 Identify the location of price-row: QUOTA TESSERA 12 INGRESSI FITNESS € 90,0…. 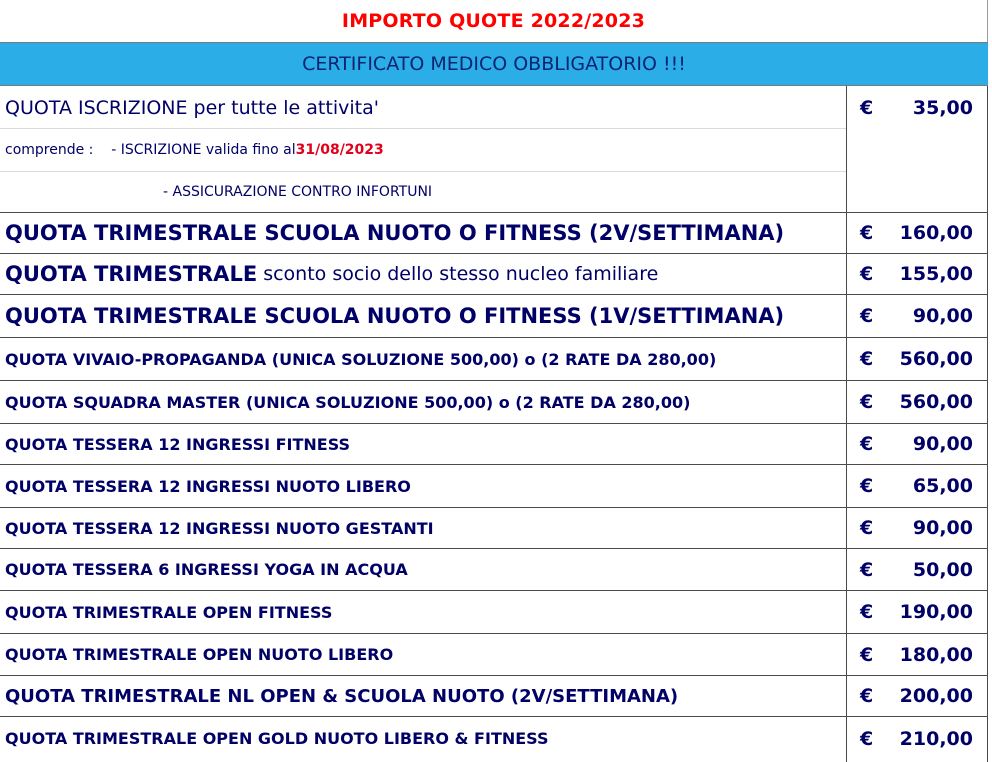
(494, 444).